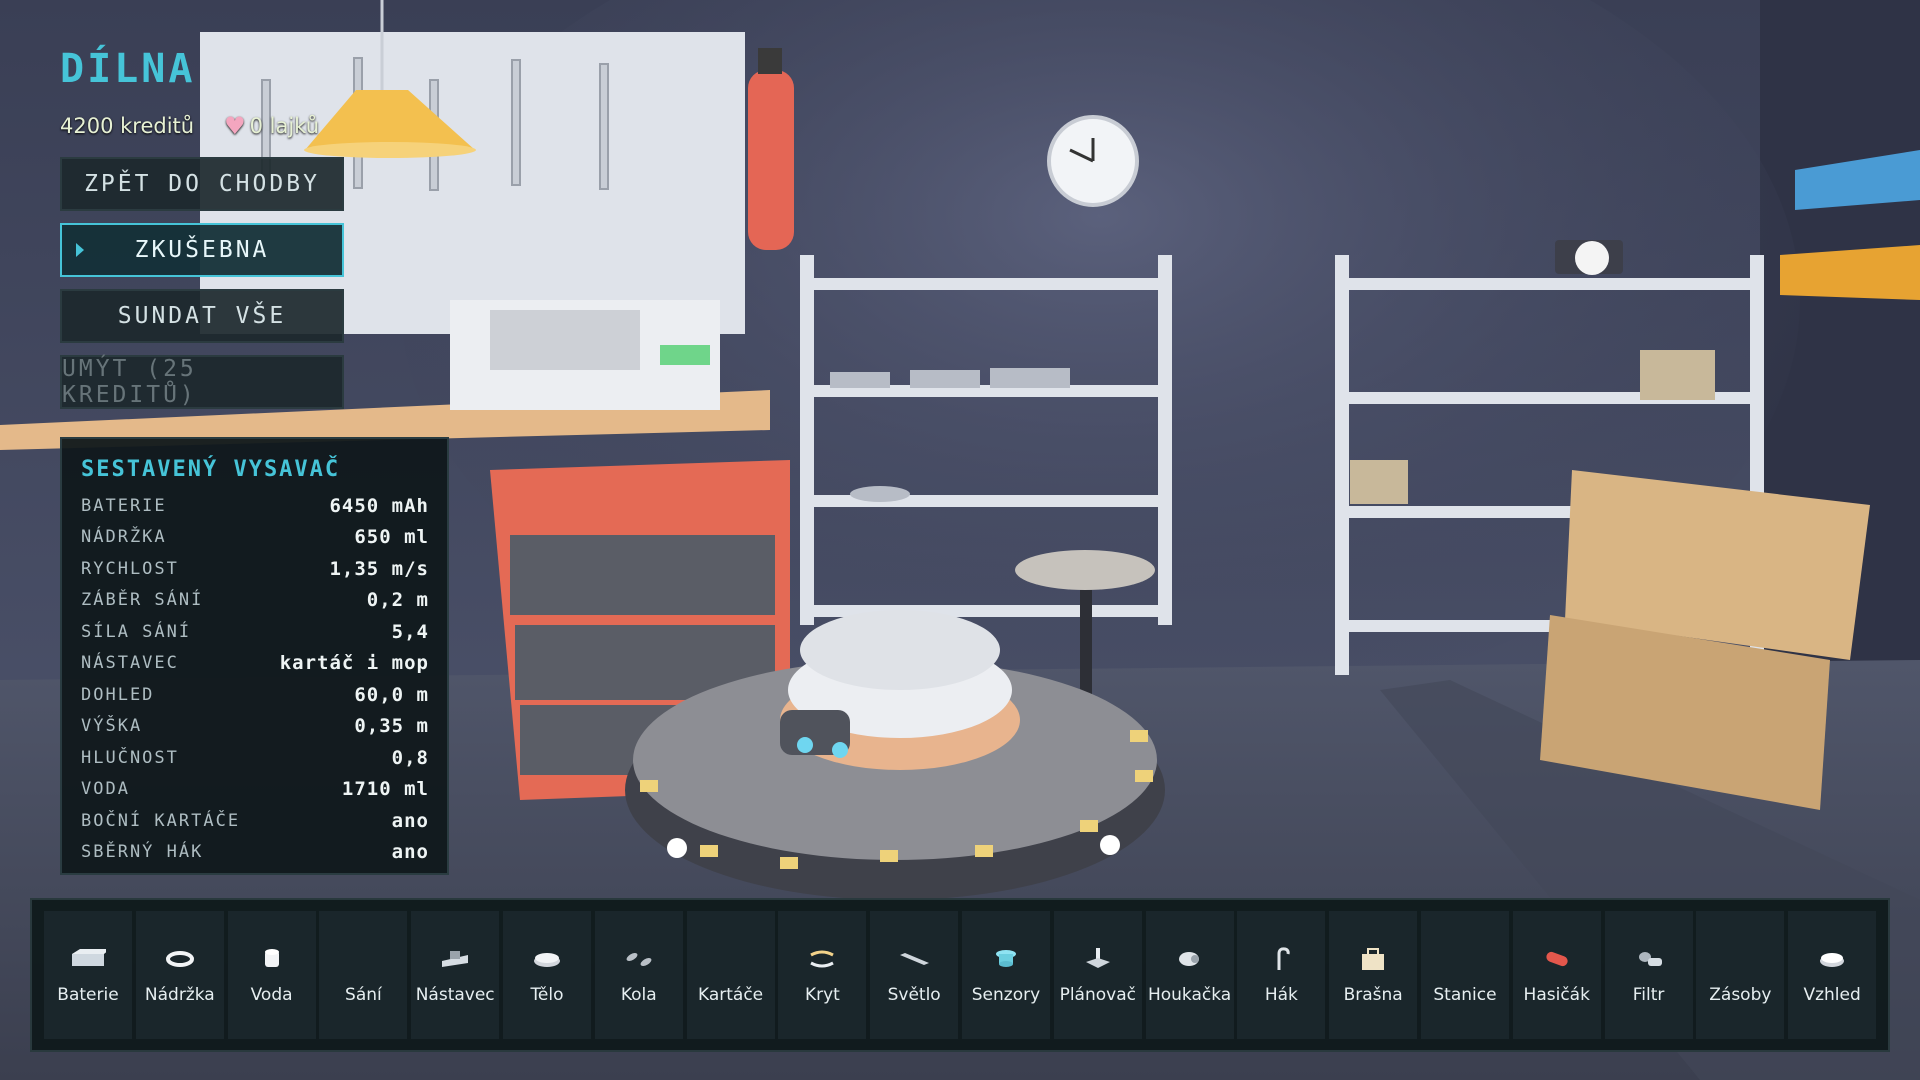 The width and height of the screenshot is (1920, 1080). Describe the element at coordinates (255, 821) in the screenshot. I see `stat-row-side-brushes: BOČNÍ KARTÁČE ano` at that location.